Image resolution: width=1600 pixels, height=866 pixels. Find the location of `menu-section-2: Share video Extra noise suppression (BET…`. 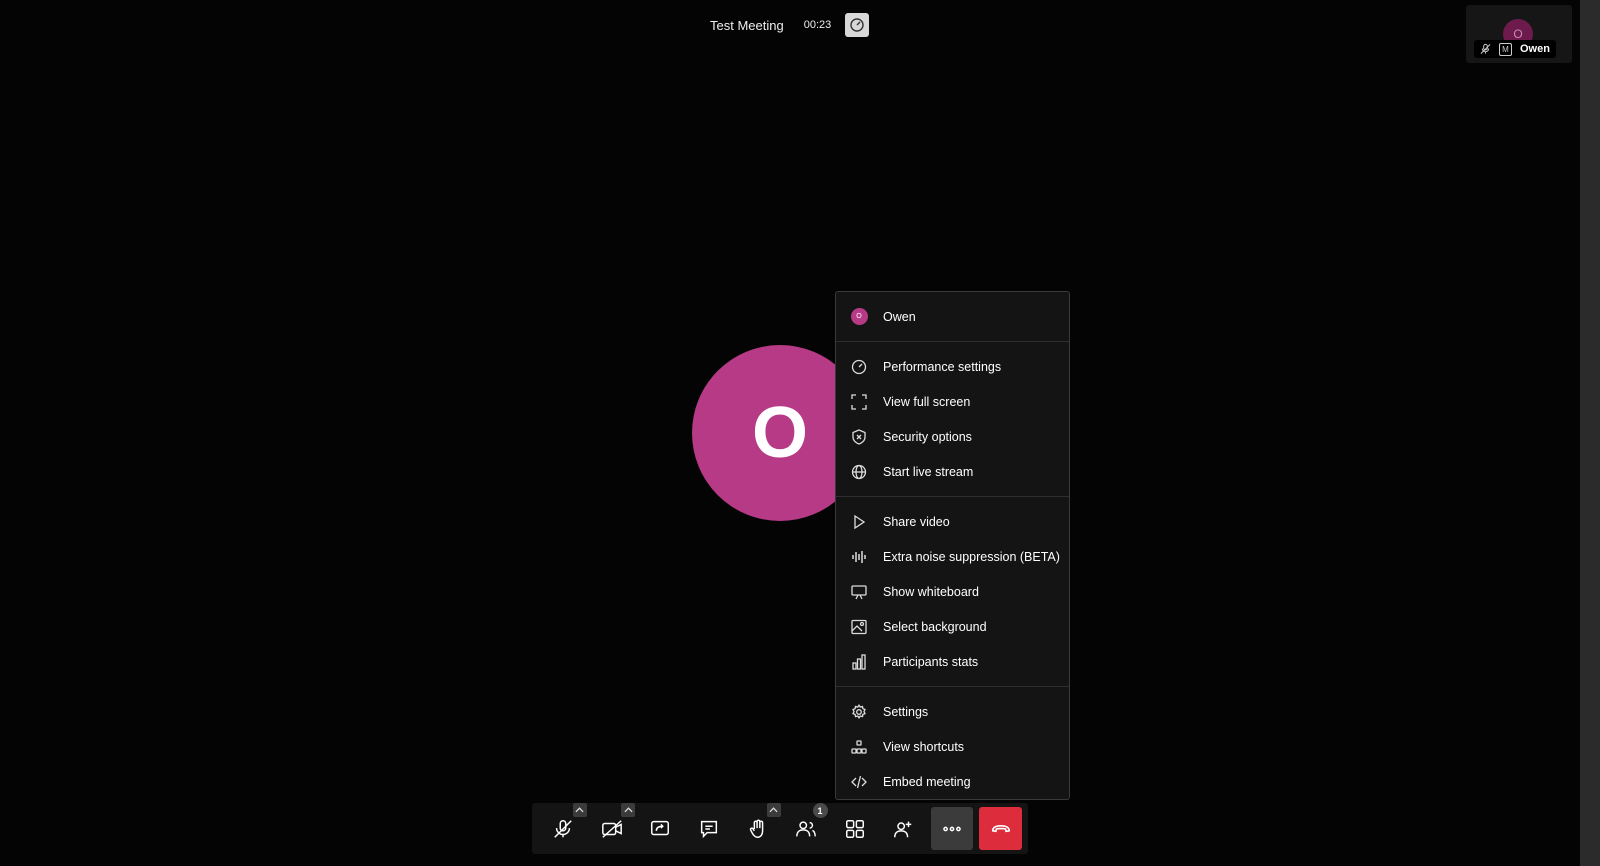

menu-section-2: Share video Extra noise suppression (BET… is located at coordinates (952, 592).